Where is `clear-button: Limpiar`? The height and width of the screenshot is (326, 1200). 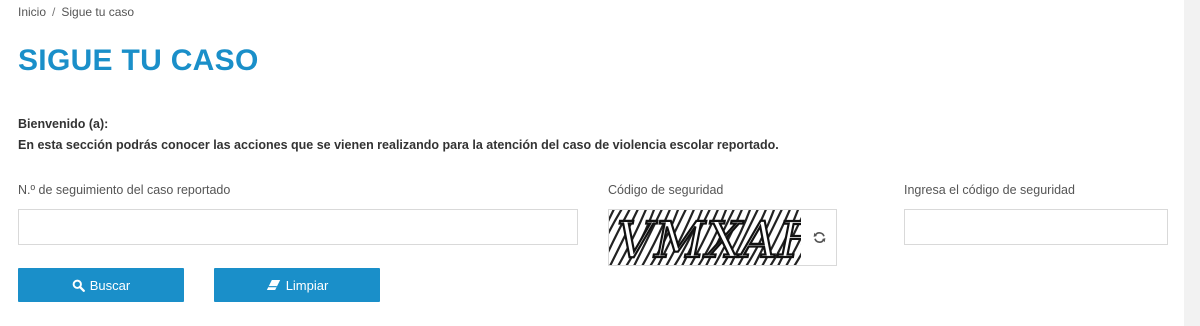 clear-button: Limpiar is located at coordinates (297, 285).